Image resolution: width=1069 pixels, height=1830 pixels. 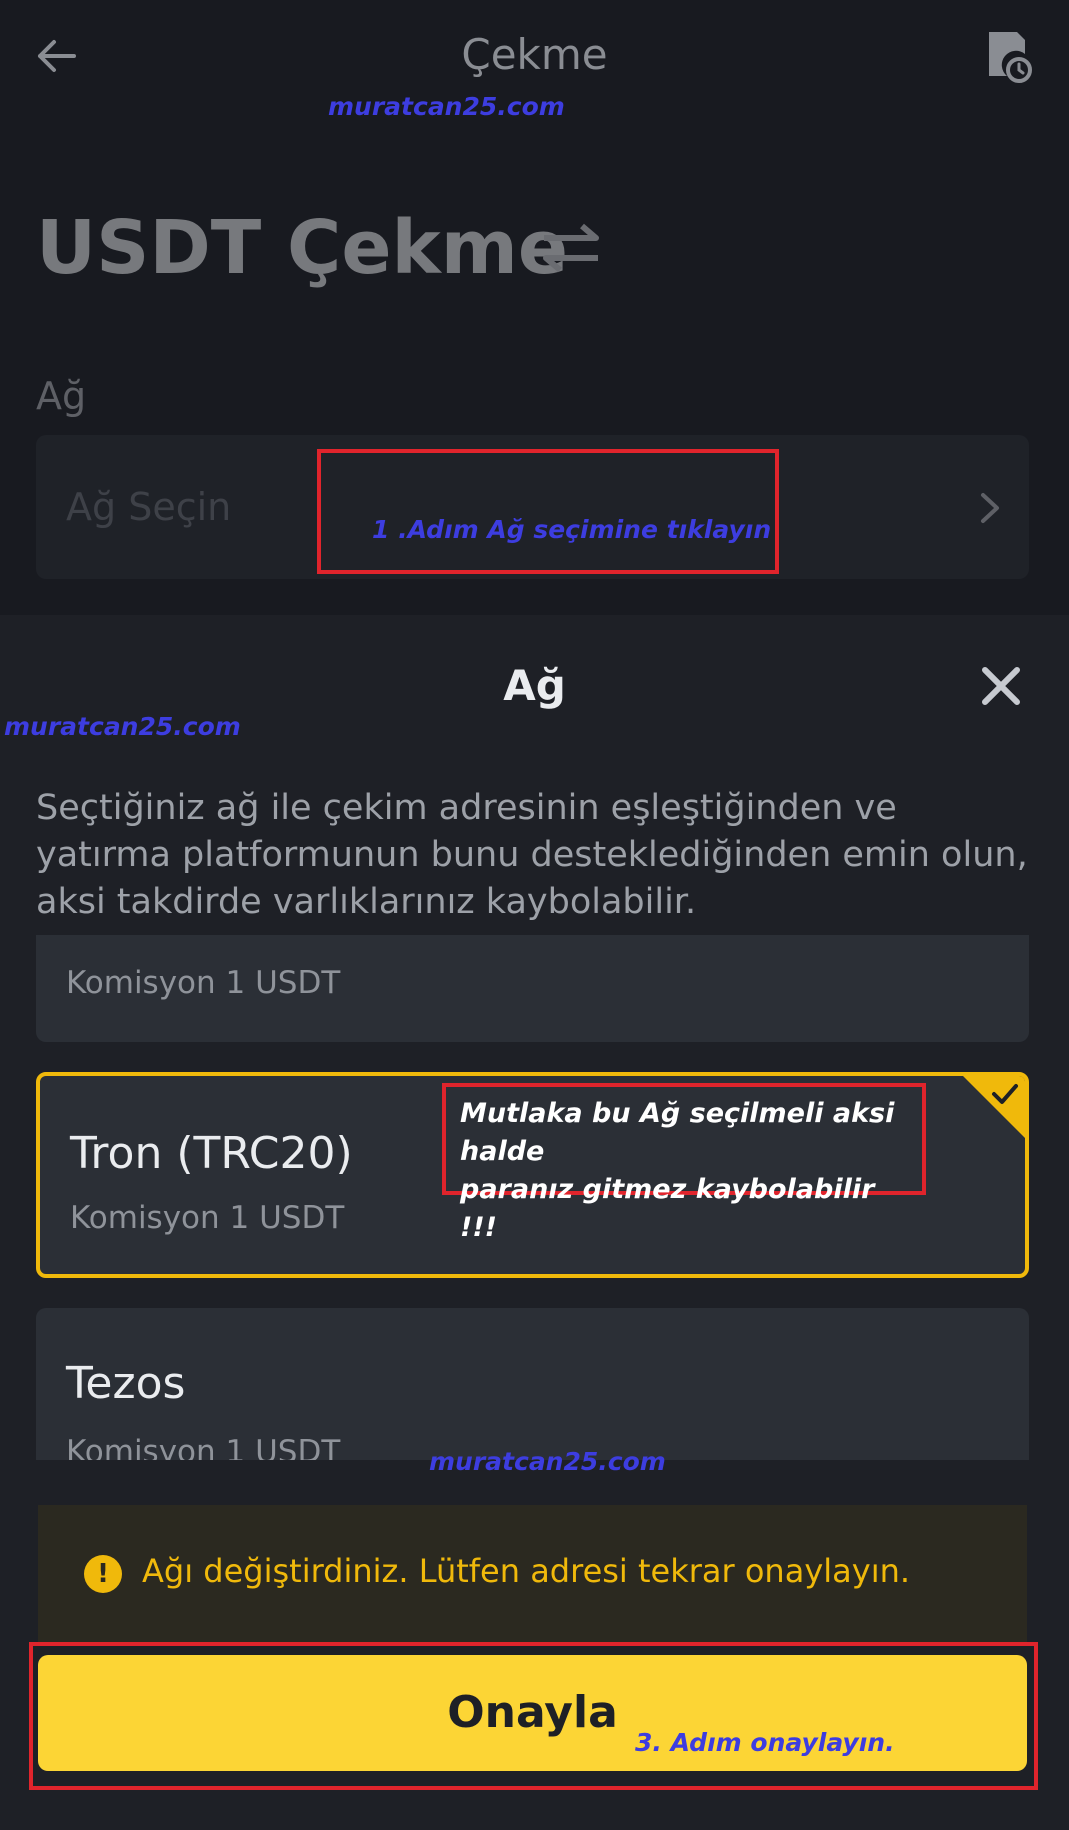 What do you see at coordinates (667, 1208) in the screenshot?
I see `warning-annotation-line2: paranız gitmez kaybolabilir !!!` at bounding box center [667, 1208].